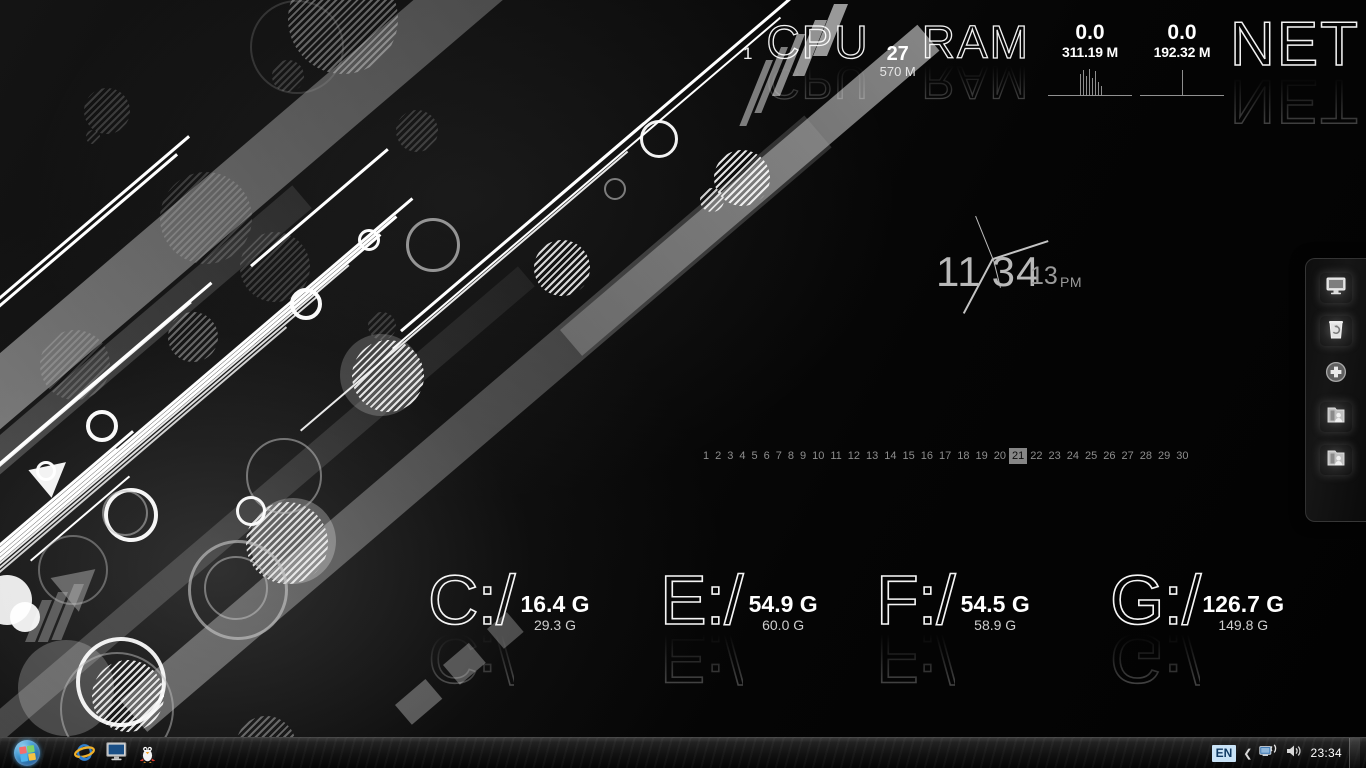  Describe the element at coordinates (783, 604) in the screenshot. I see `drive-e-free: 54.9 G` at that location.